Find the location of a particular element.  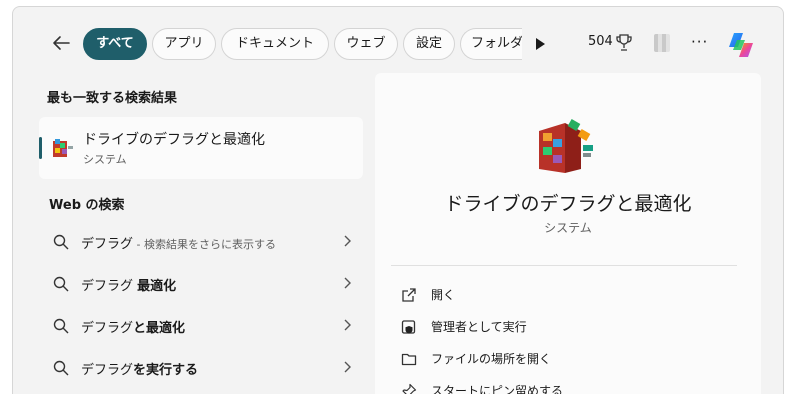

web-search-heading: Web の検索 is located at coordinates (87, 205).